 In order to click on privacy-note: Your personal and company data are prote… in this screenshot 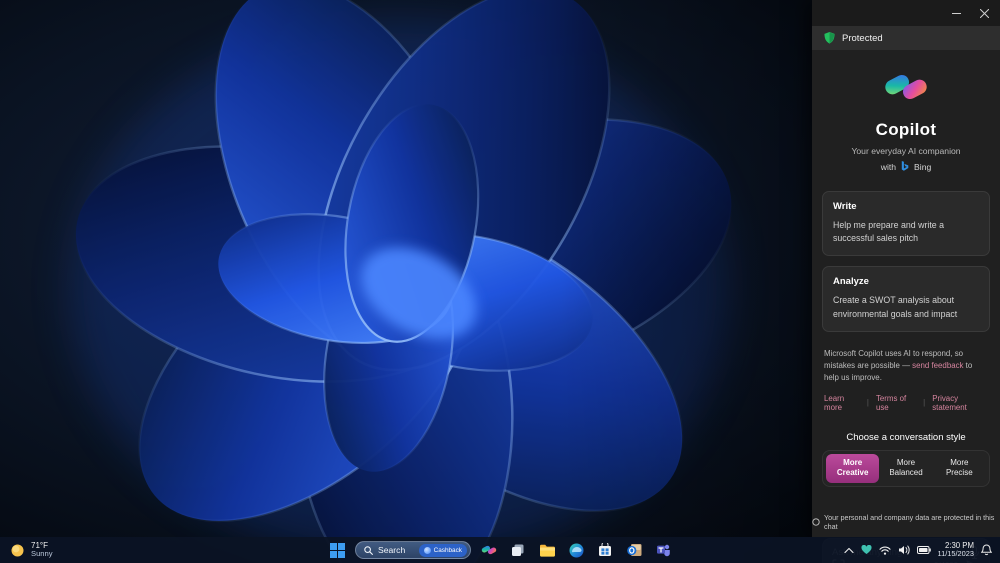, I will do `click(906, 522)`.